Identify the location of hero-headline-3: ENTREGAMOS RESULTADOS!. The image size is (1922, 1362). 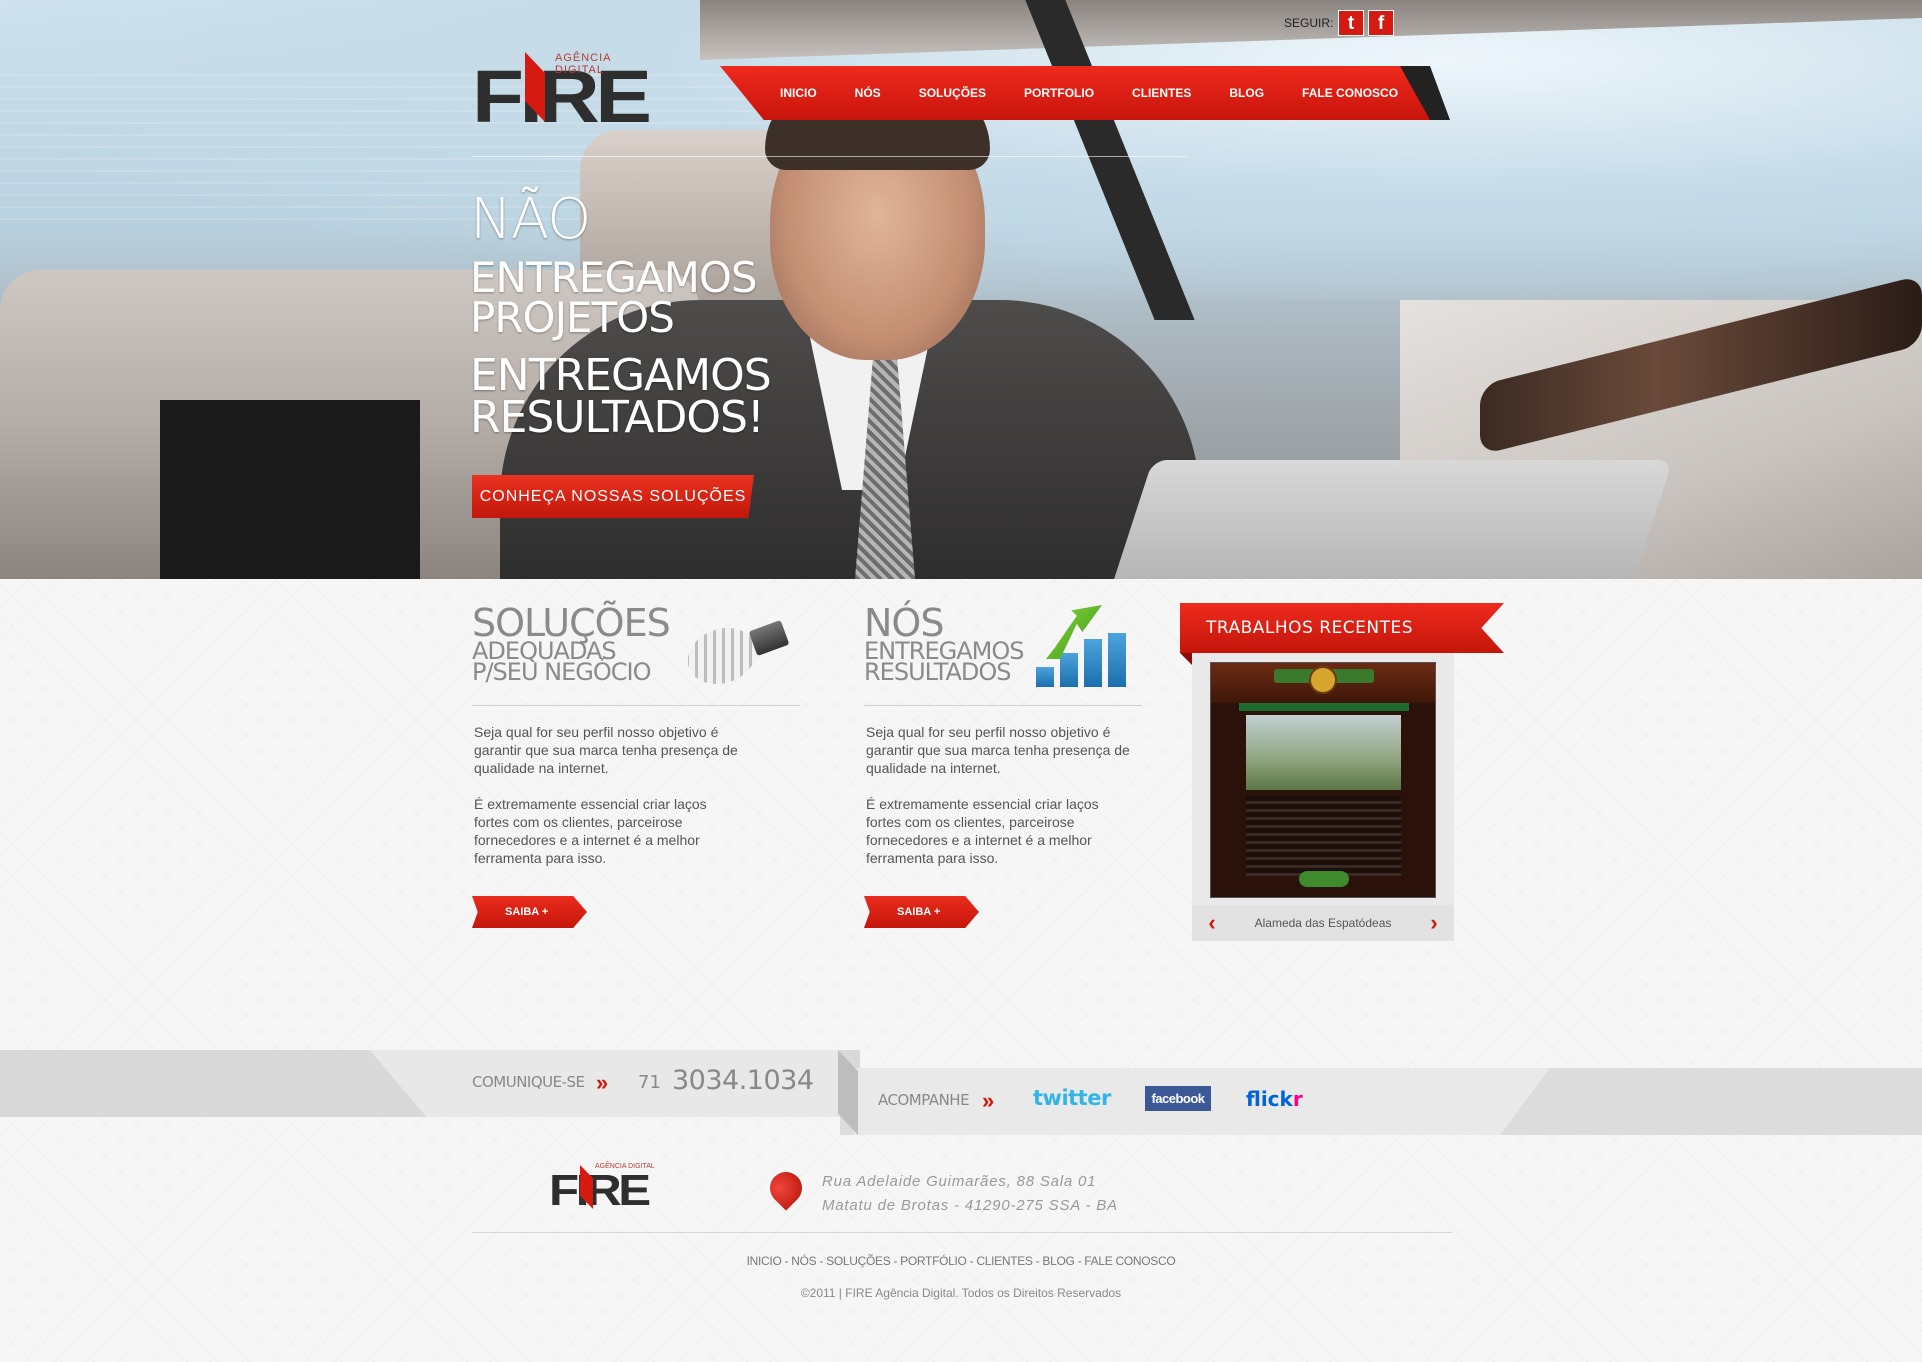
(621, 397).